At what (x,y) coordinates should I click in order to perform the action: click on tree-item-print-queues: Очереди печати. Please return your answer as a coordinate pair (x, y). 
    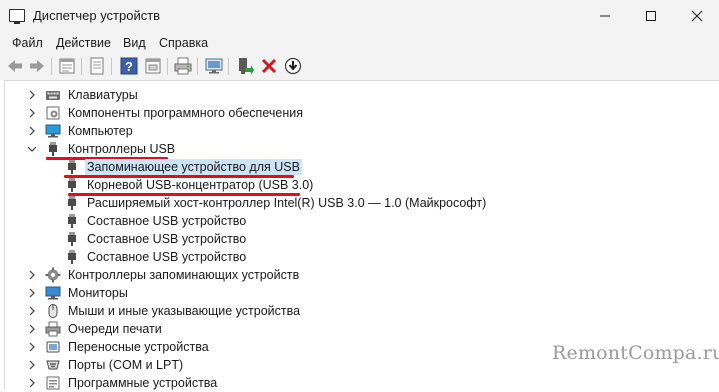
    Looking at the image, I should click on (104, 329).